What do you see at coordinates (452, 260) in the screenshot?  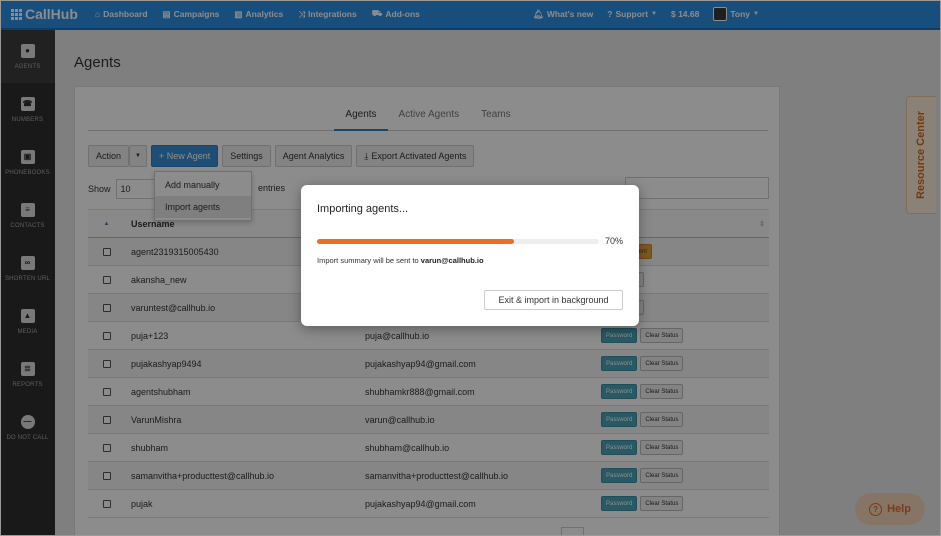 I see `summary-email: varun@callhub.io` at bounding box center [452, 260].